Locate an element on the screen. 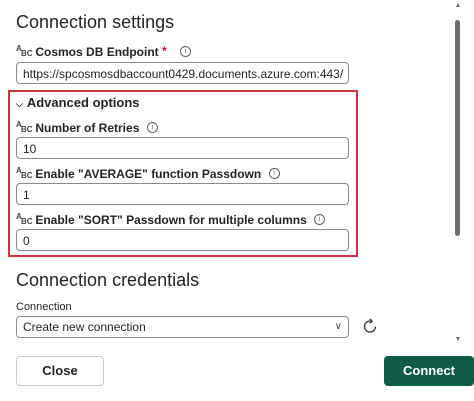 The height and width of the screenshot is (401, 474). connection-select: Create new connection ∨ is located at coordinates (182, 327).